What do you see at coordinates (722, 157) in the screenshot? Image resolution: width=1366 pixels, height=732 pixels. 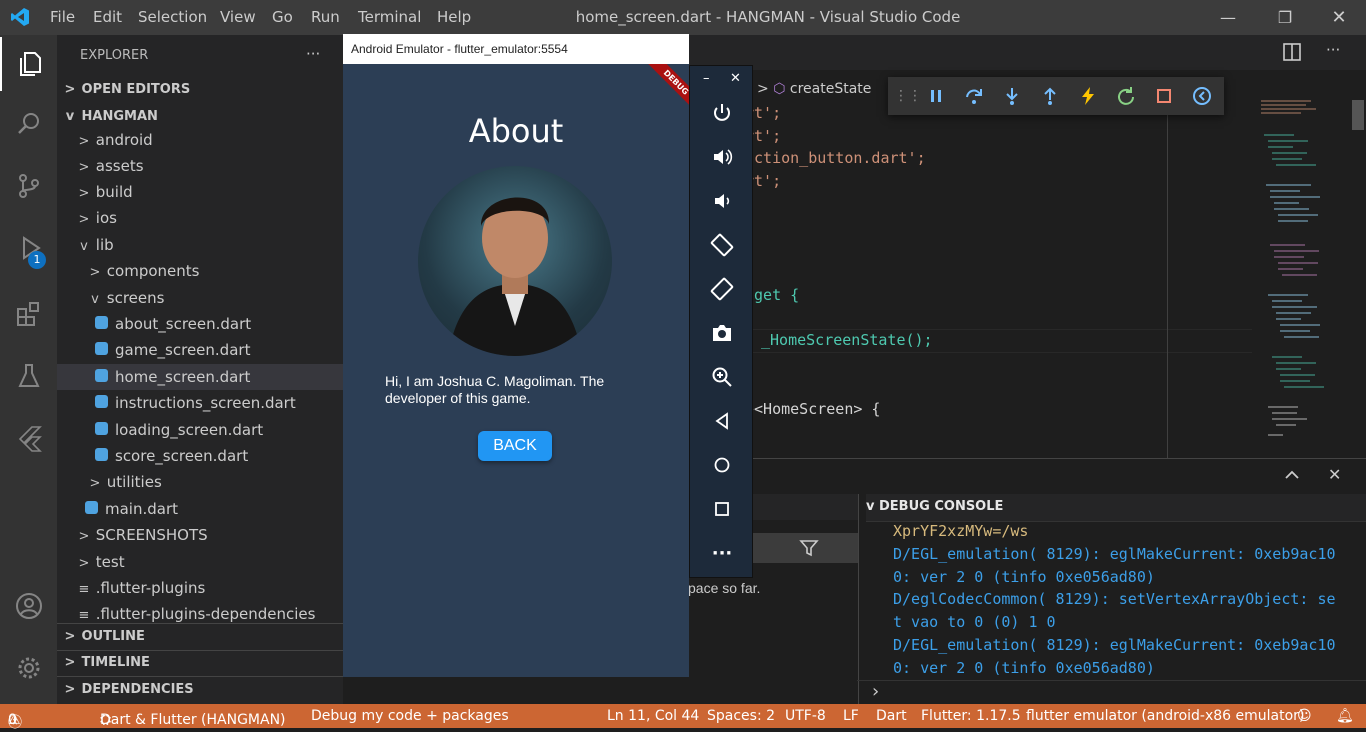 I see `volume-up-icon` at bounding box center [722, 157].